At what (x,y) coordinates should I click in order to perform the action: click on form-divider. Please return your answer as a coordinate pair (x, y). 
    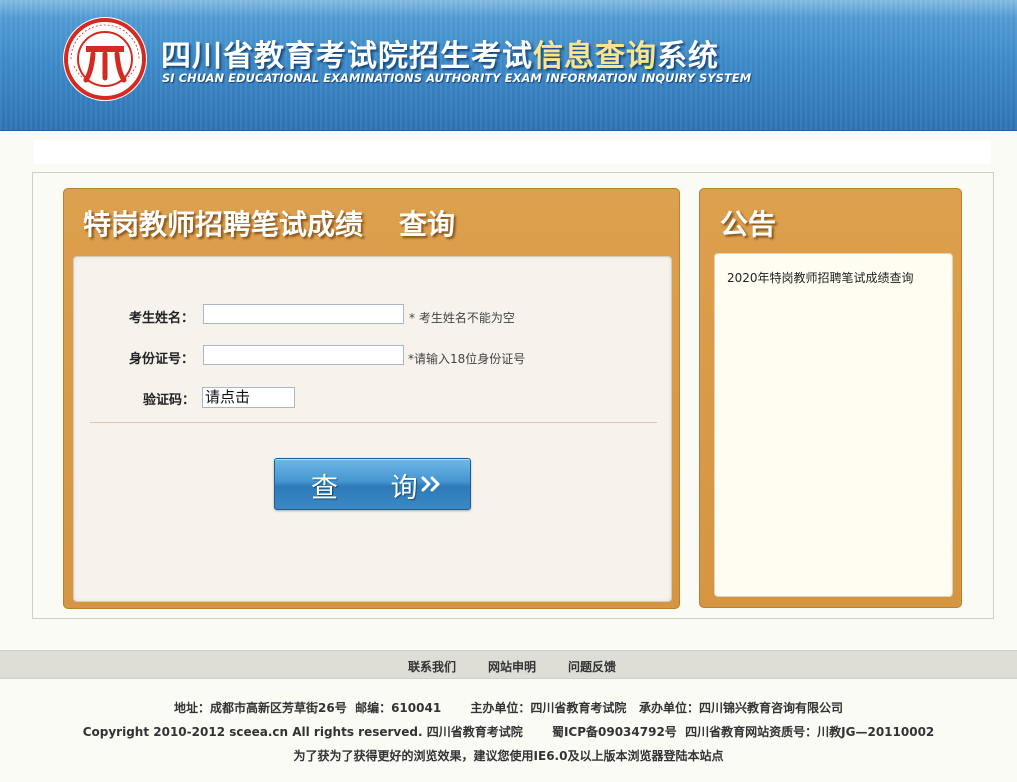
    Looking at the image, I should click on (373, 422).